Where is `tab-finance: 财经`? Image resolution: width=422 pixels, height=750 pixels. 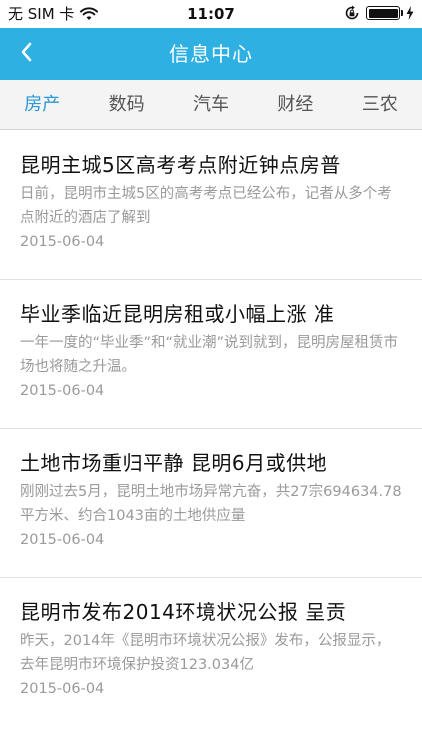
tab-finance: 财经 is located at coordinates (295, 104).